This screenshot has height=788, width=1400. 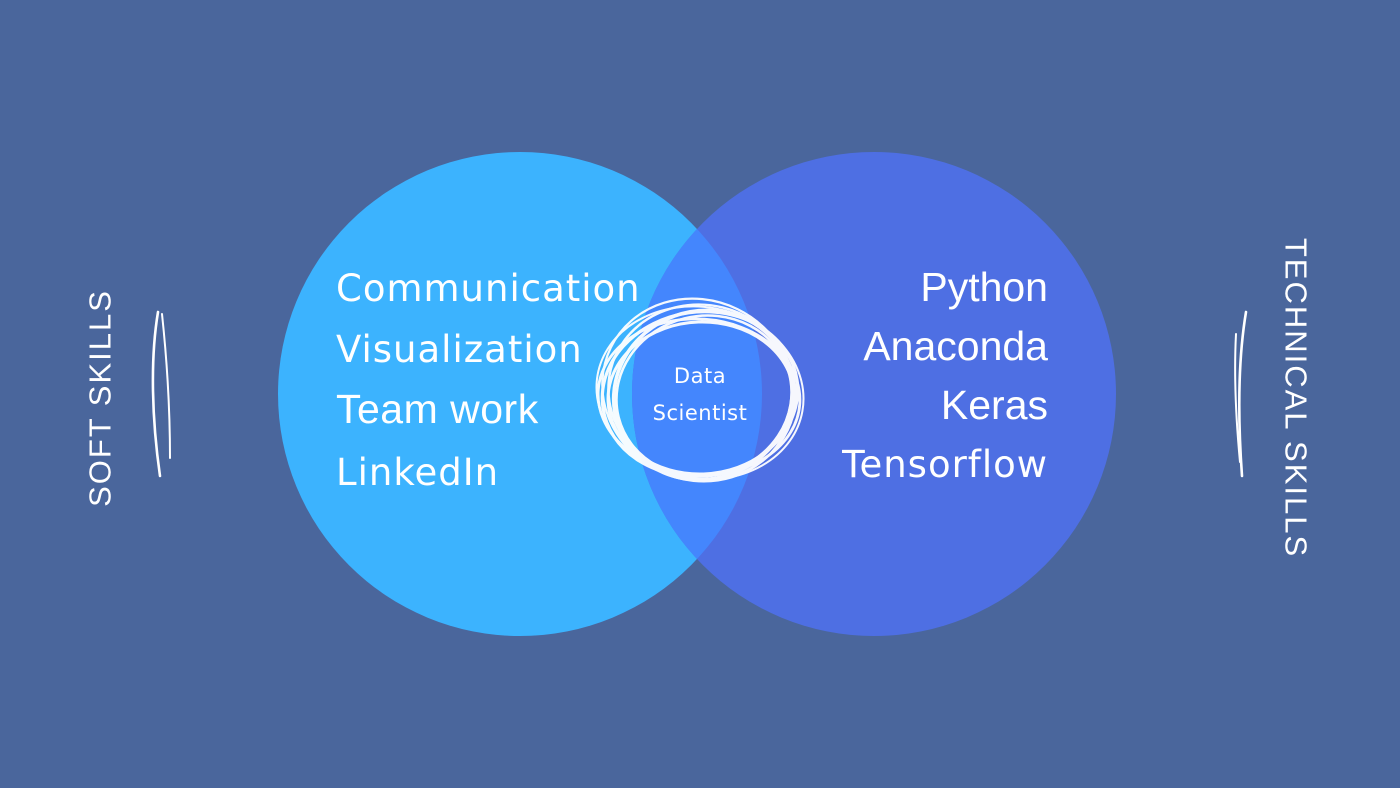 I want to click on soft-skills-label: SOFT SKILLS, so click(x=100, y=398).